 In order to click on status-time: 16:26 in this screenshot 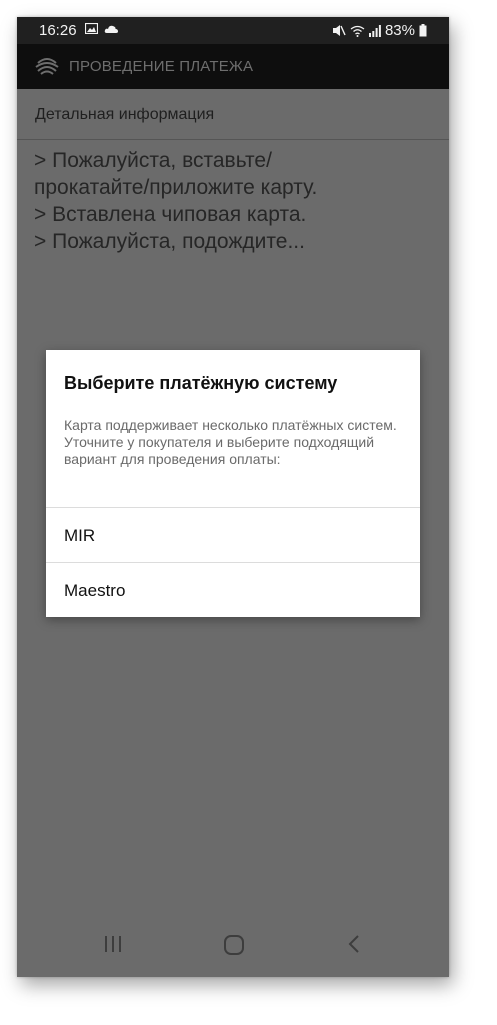, I will do `click(58, 30)`.